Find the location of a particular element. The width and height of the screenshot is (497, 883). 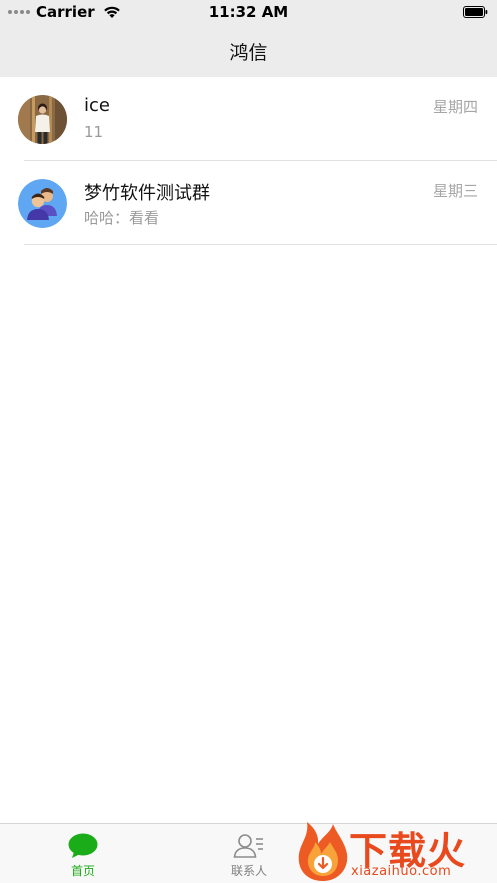

status-time: 11:32 AM is located at coordinates (248, 12).